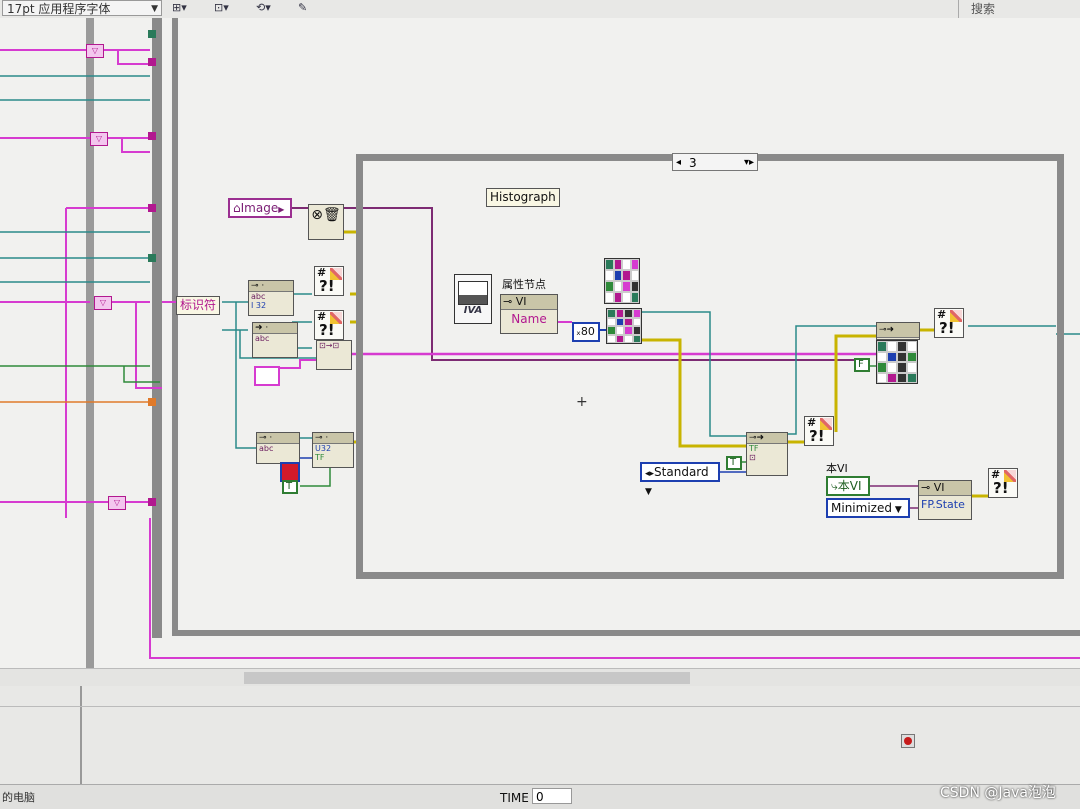  I want to click on stop-icon, so click(908, 741).